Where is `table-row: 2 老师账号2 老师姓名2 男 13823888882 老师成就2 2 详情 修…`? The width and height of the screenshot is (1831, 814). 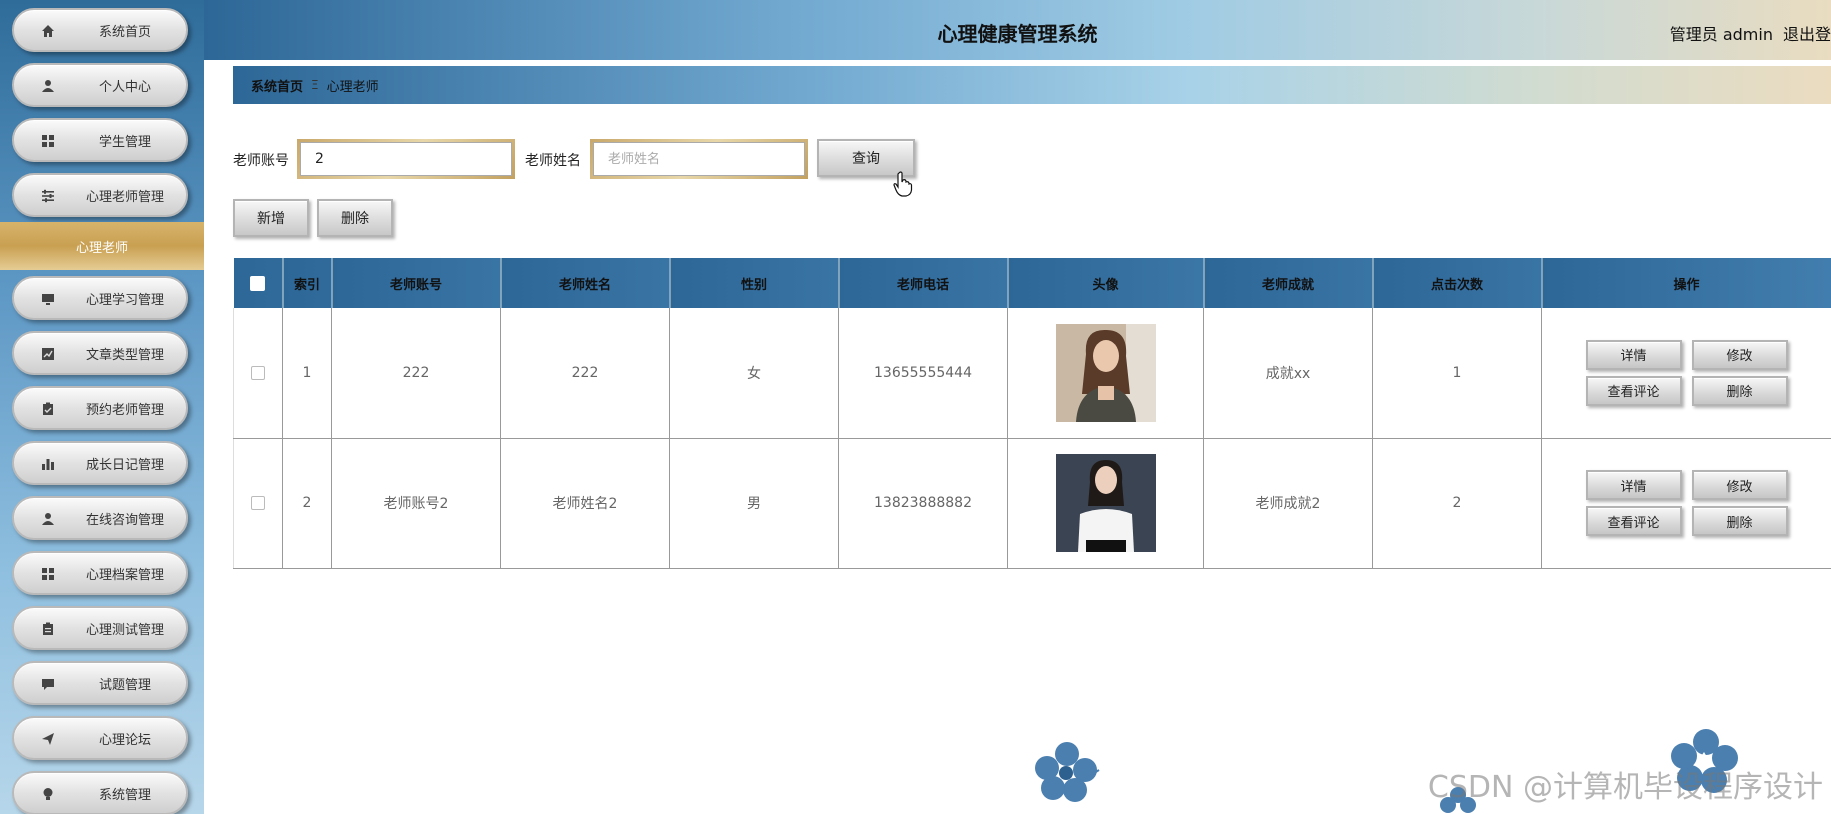 table-row: 2 老师账号2 老师姓名2 男 13823888882 老师成就2 2 详情 修… is located at coordinates (1032, 503).